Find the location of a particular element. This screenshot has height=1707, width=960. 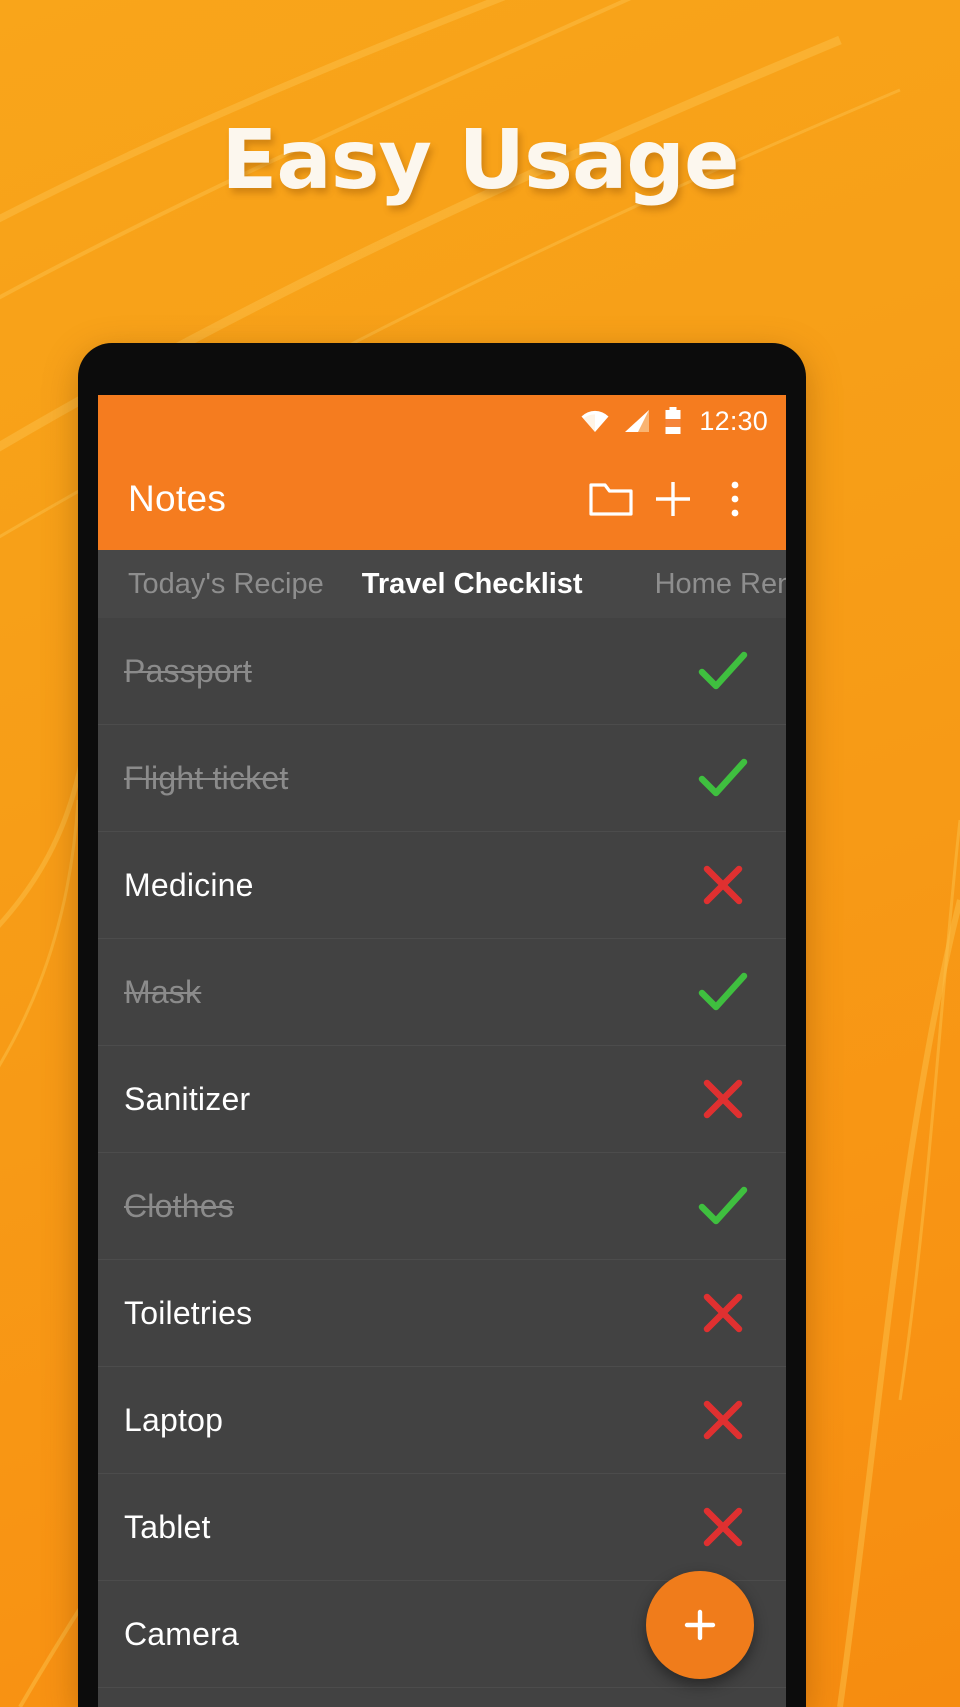

page-title: Easy Usage is located at coordinates (480, 160).